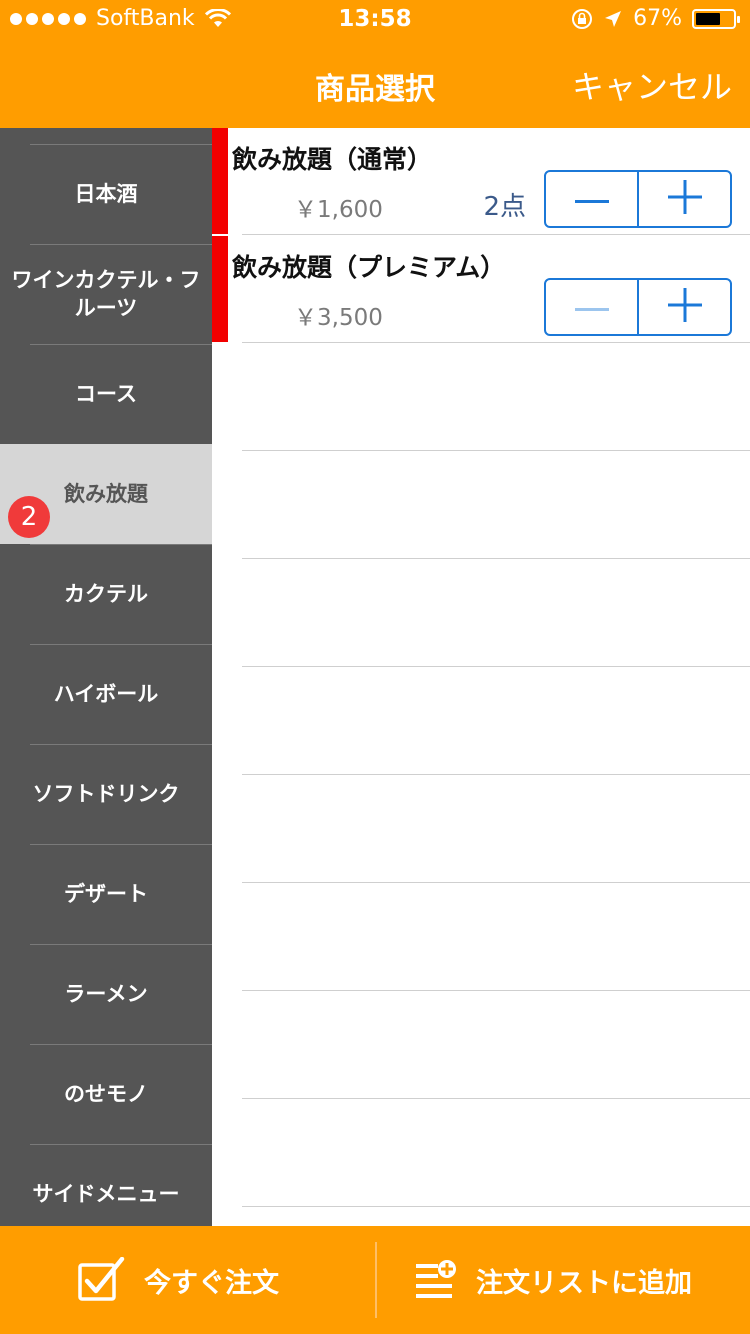 This screenshot has height=1334, width=750. I want to click on status-bar: SoftBank 13:58 67%, so click(375, 20).